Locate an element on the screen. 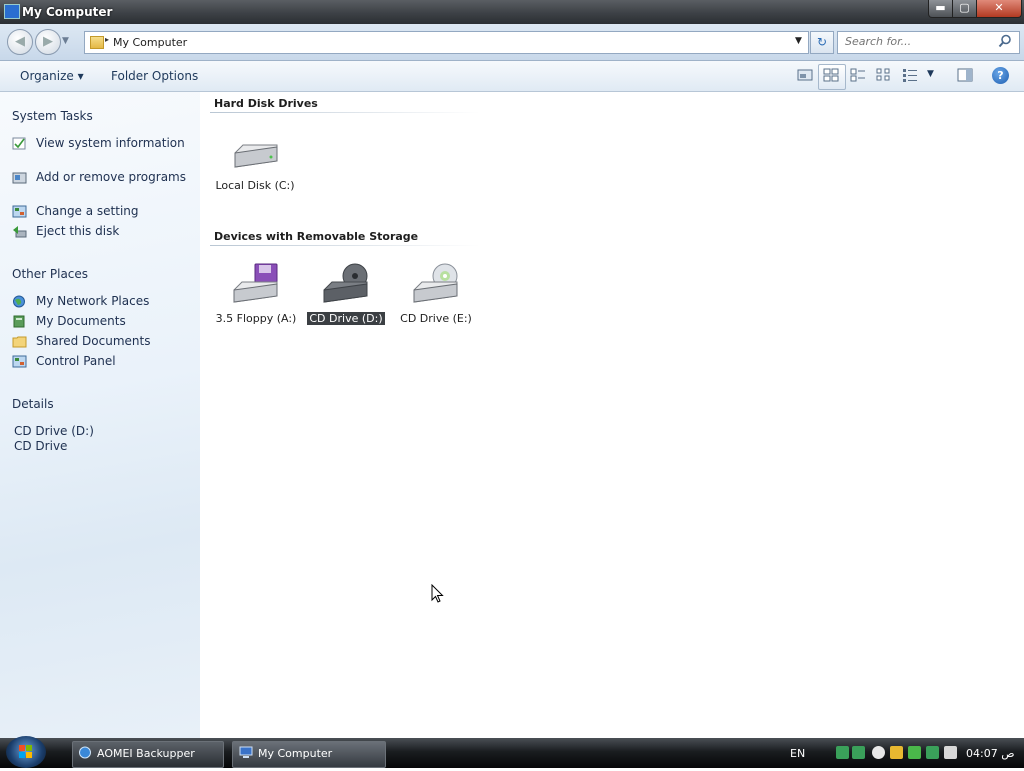 This screenshot has width=1024, height=771. security-tray-icon is located at coordinates (914, 752).